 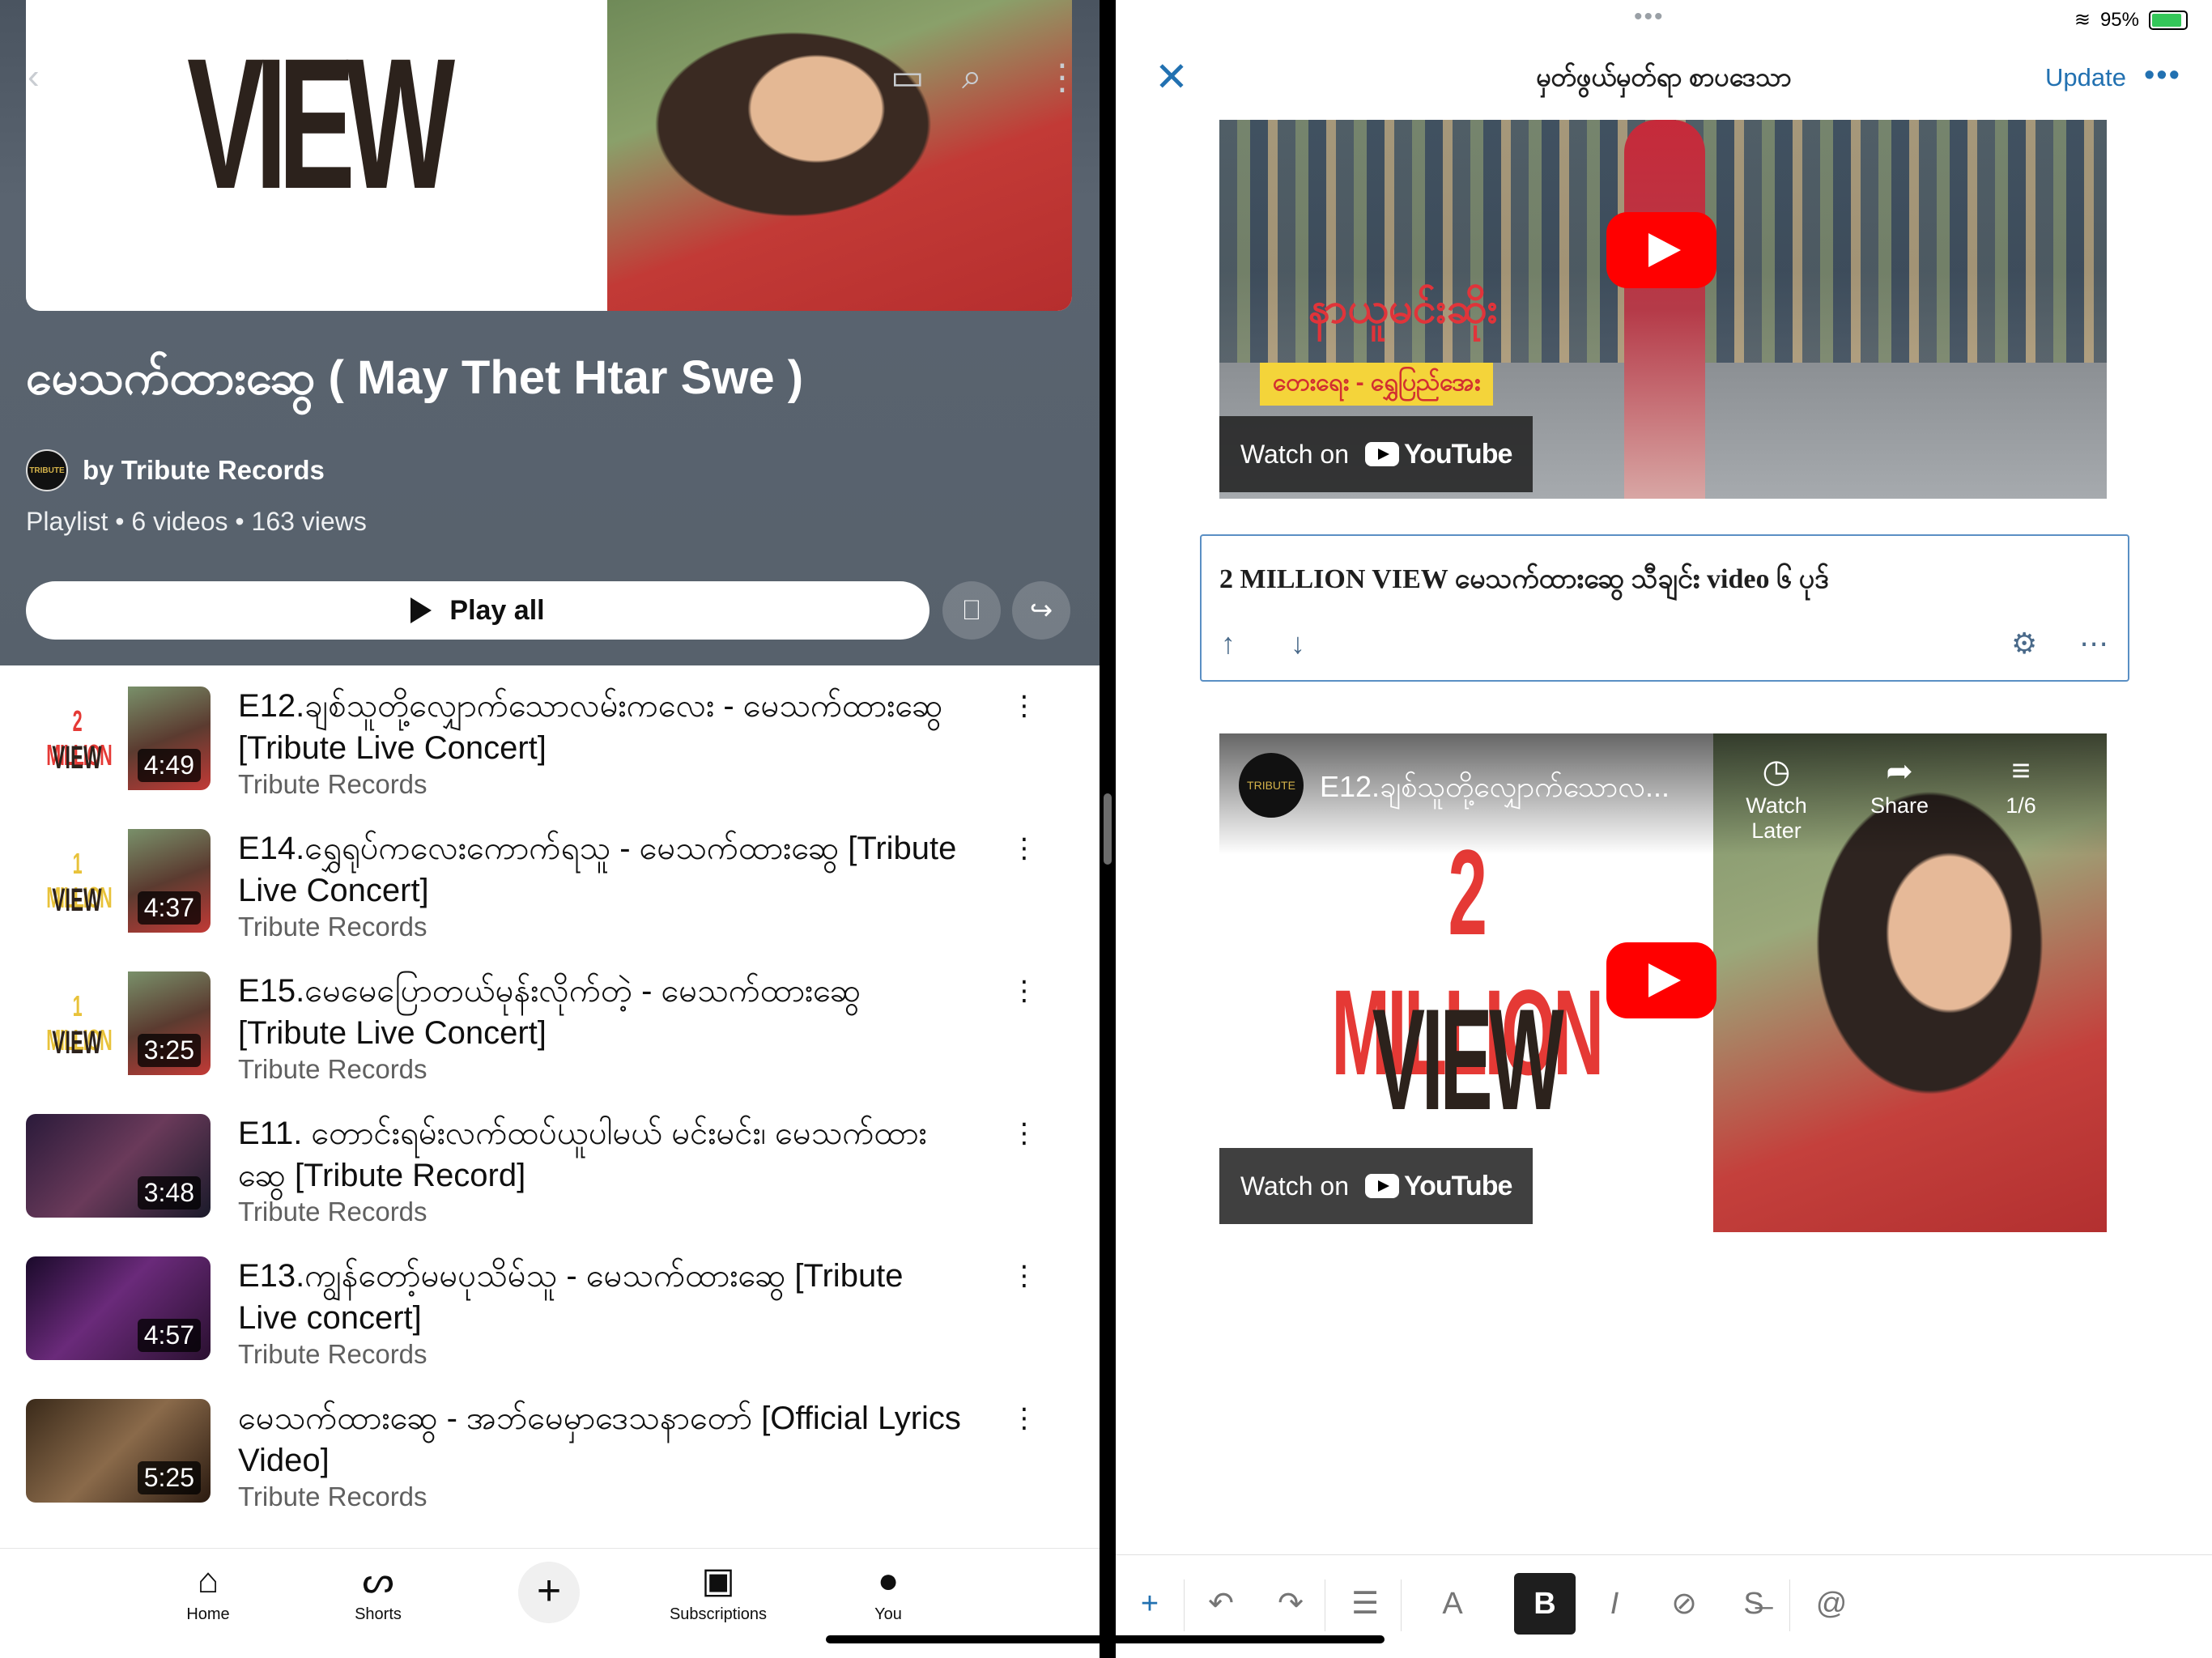 I want to click on singer-photo, so click(x=840, y=155).